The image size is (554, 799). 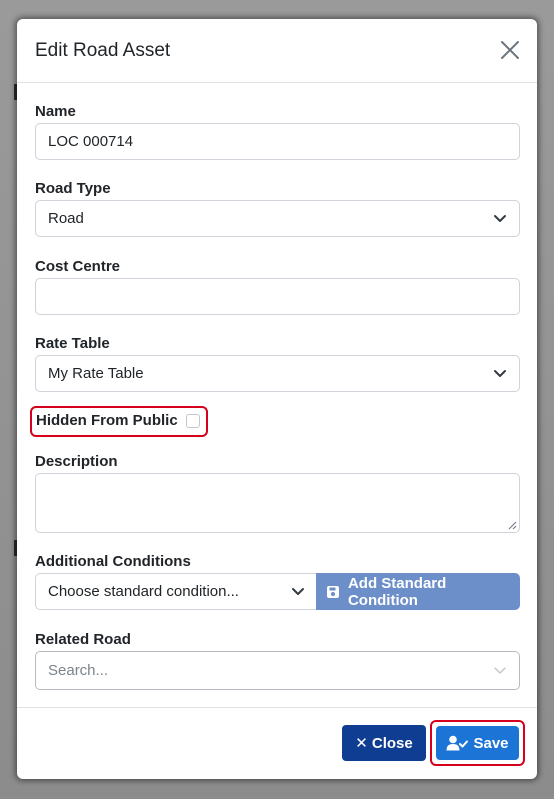 I want to click on hidden-from-public-label: Hidden From Public, so click(x=107, y=420).